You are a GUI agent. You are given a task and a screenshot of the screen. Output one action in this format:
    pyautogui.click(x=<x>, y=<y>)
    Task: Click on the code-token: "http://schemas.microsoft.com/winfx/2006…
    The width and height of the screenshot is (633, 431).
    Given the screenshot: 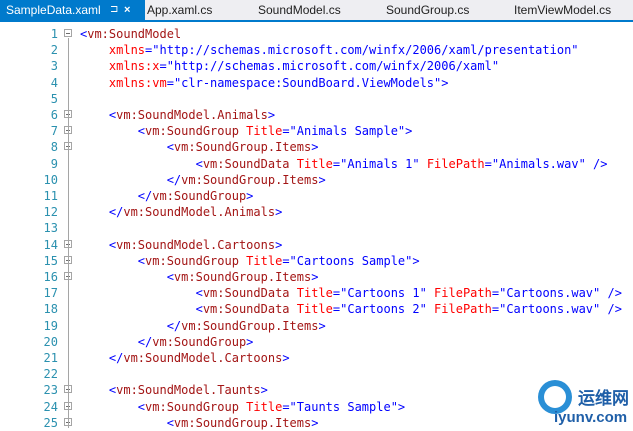 What is the action you would take?
    pyautogui.click(x=333, y=66)
    